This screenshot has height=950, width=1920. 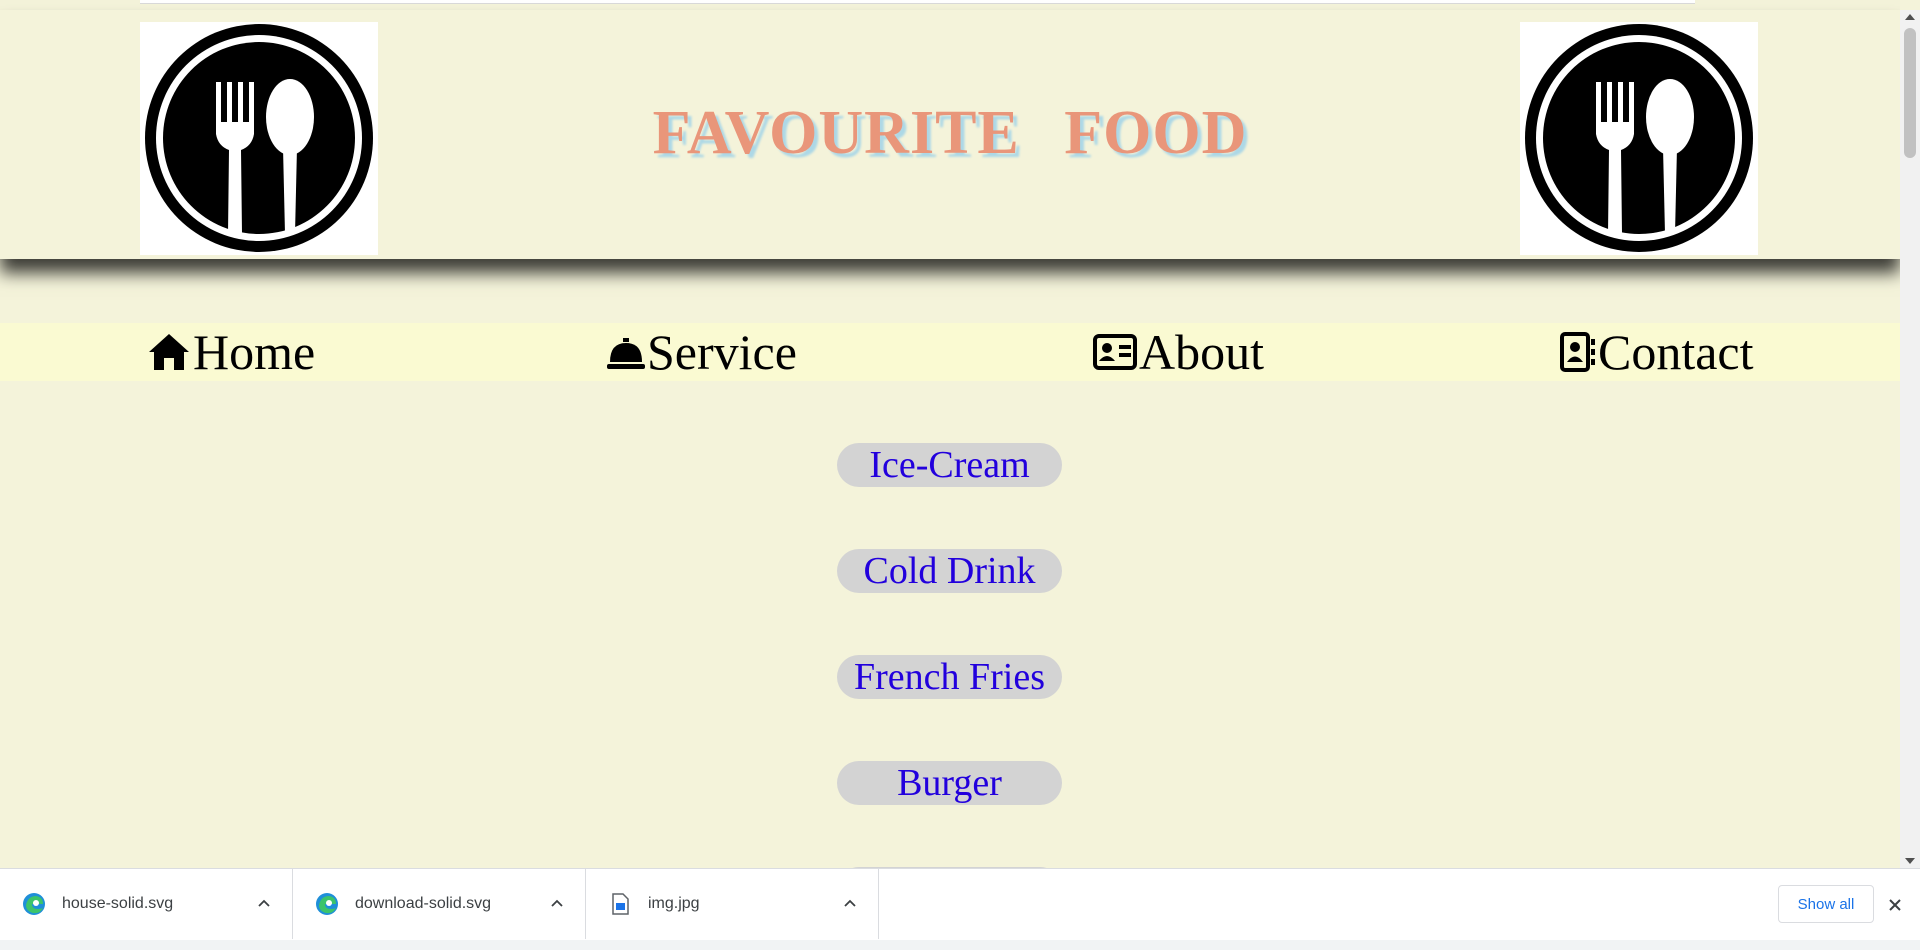 I want to click on download-item: download-solid.svg, so click(x=439, y=904).